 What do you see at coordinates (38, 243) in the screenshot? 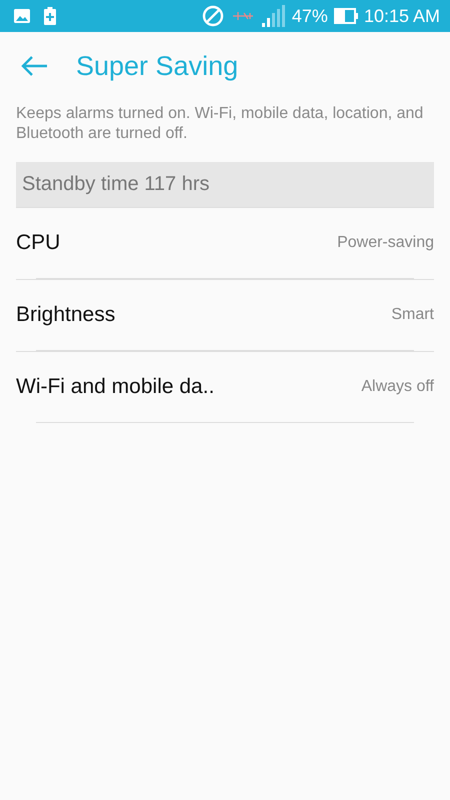
I see `setting-label: CPU` at bounding box center [38, 243].